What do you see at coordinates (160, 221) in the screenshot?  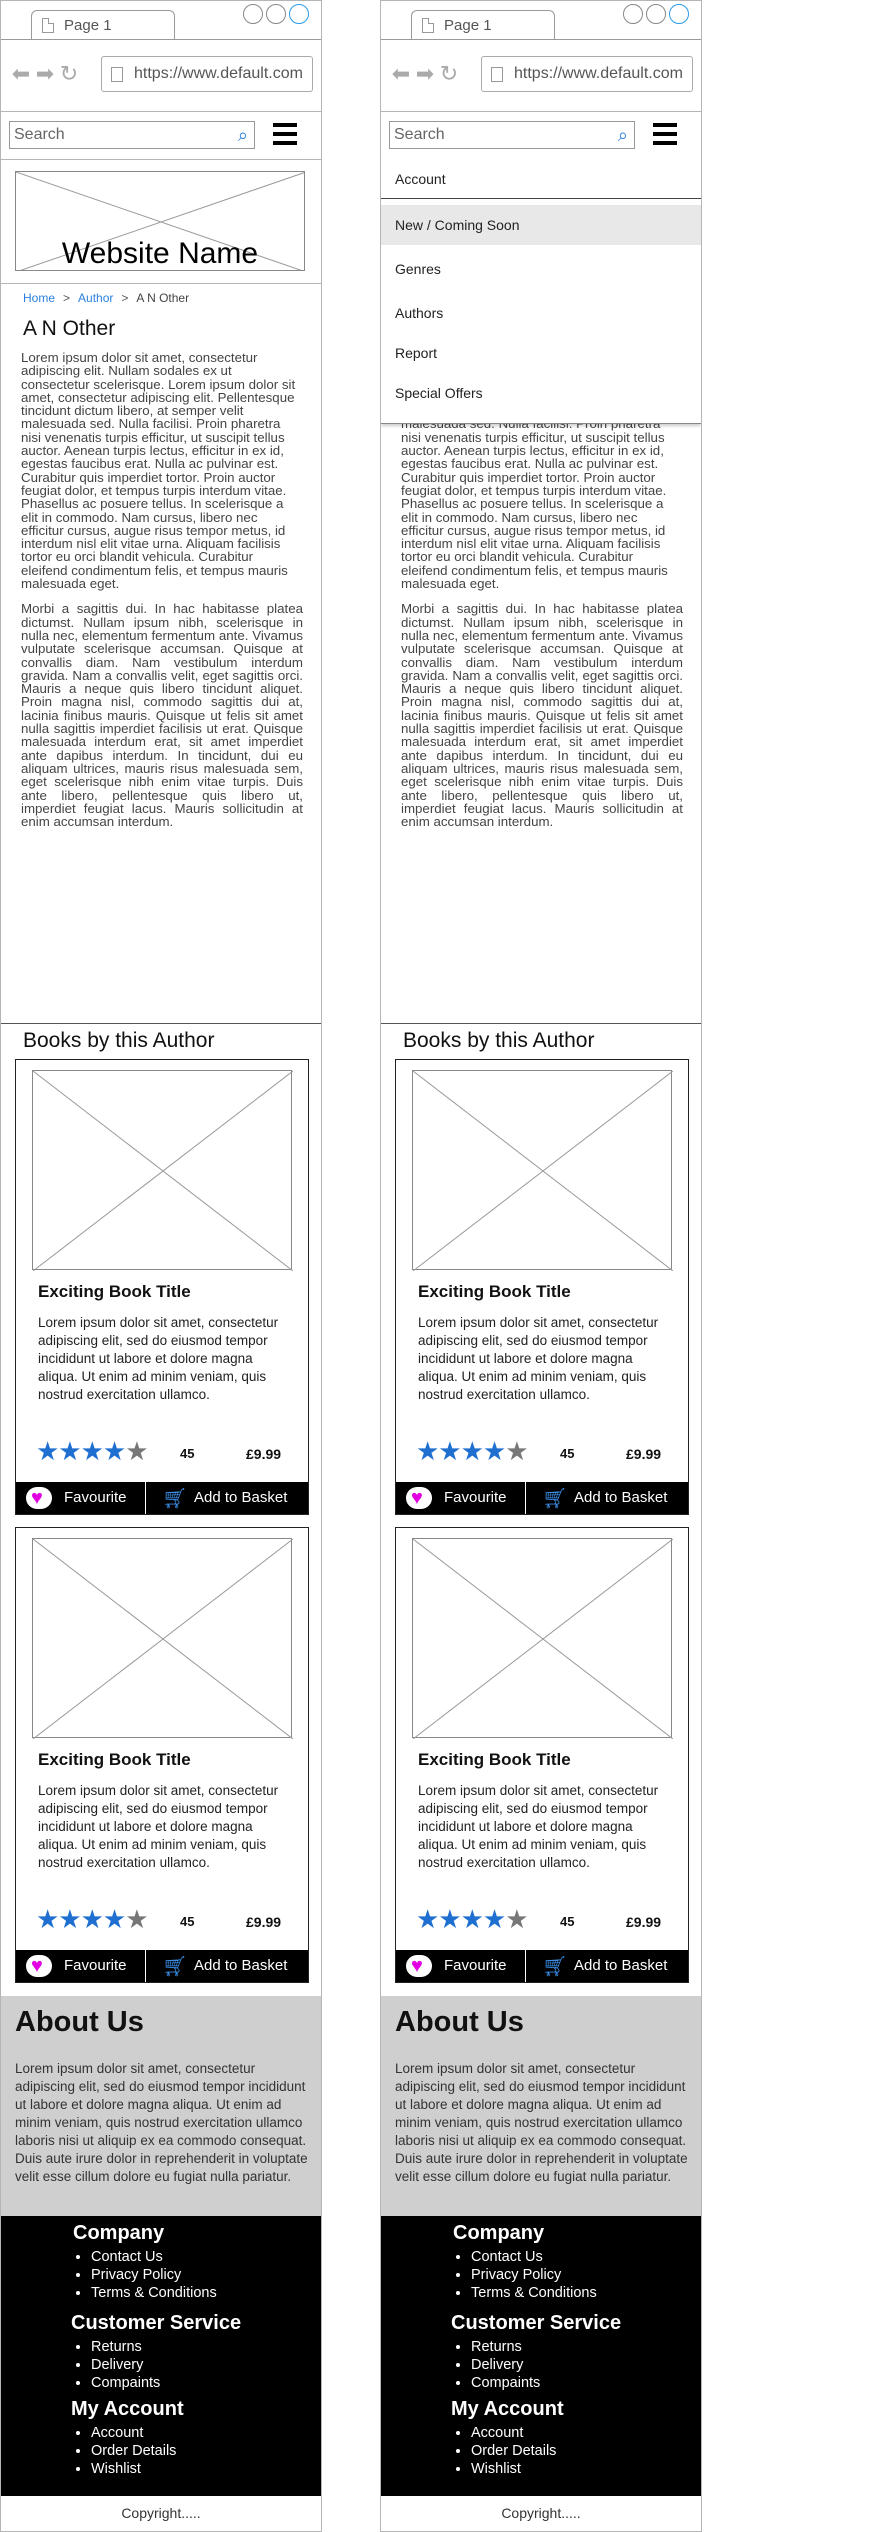 I see `hero-banner: Website Name` at bounding box center [160, 221].